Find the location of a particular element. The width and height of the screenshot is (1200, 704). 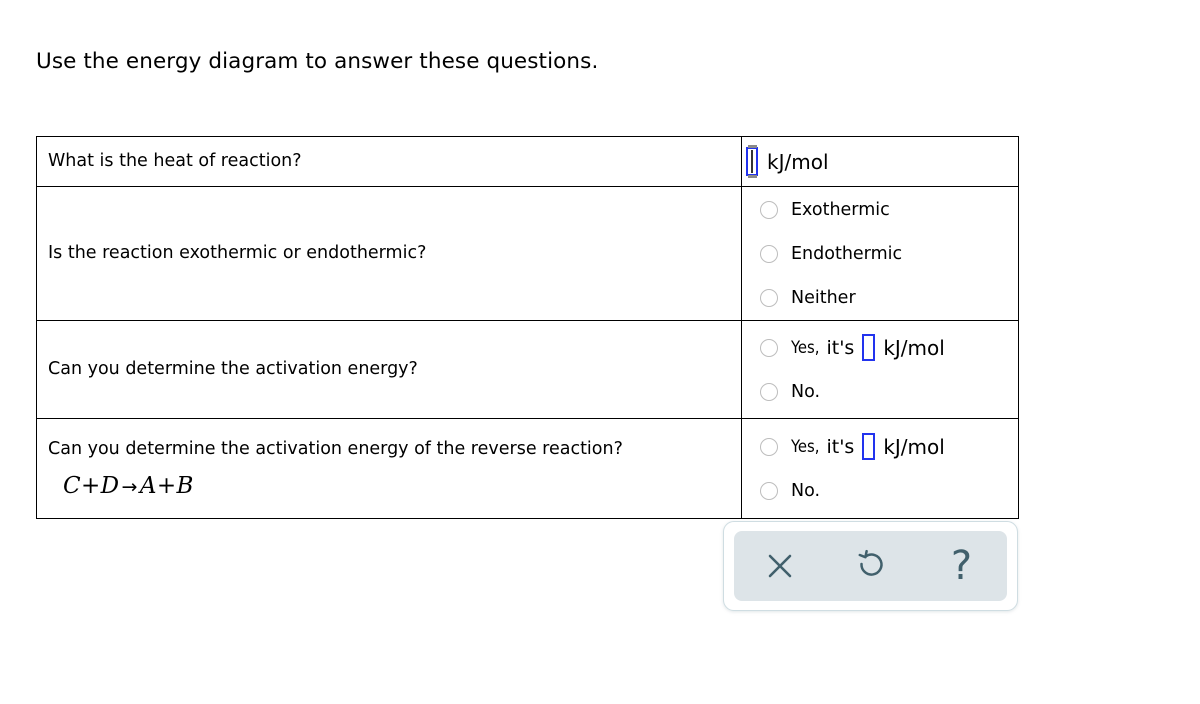

undo-button is located at coordinates (871, 566).